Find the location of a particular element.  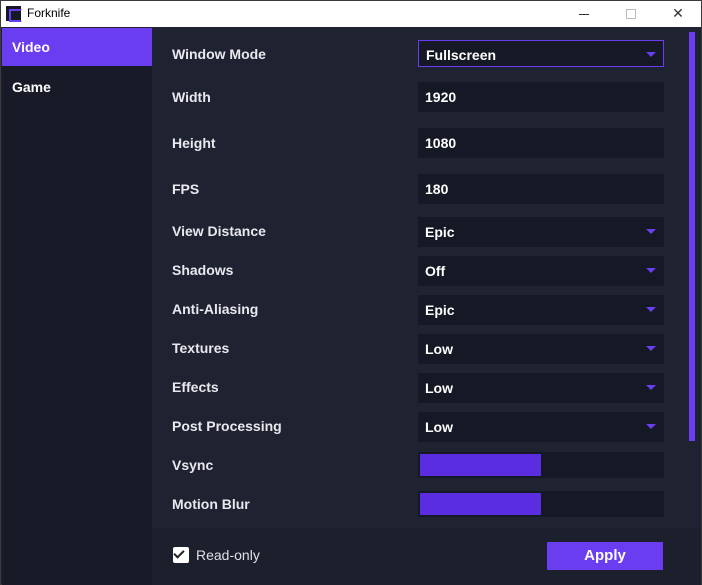

textures-dropdown: Low is located at coordinates (541, 349).